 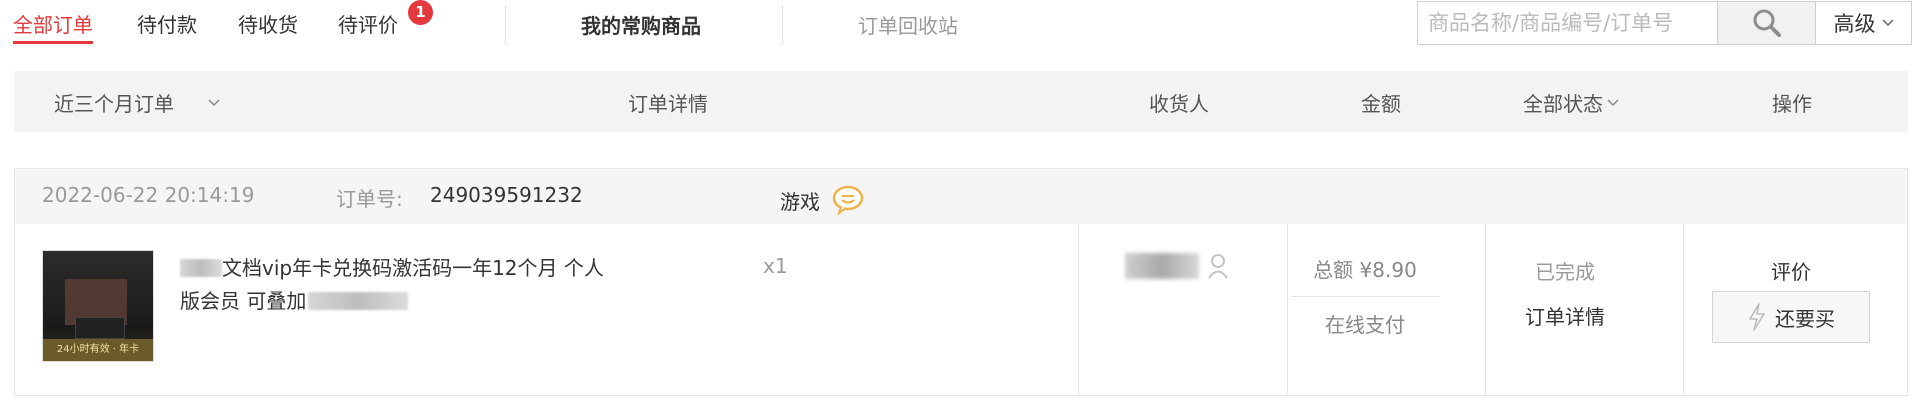 I want to click on search-input, so click(x=1567, y=23).